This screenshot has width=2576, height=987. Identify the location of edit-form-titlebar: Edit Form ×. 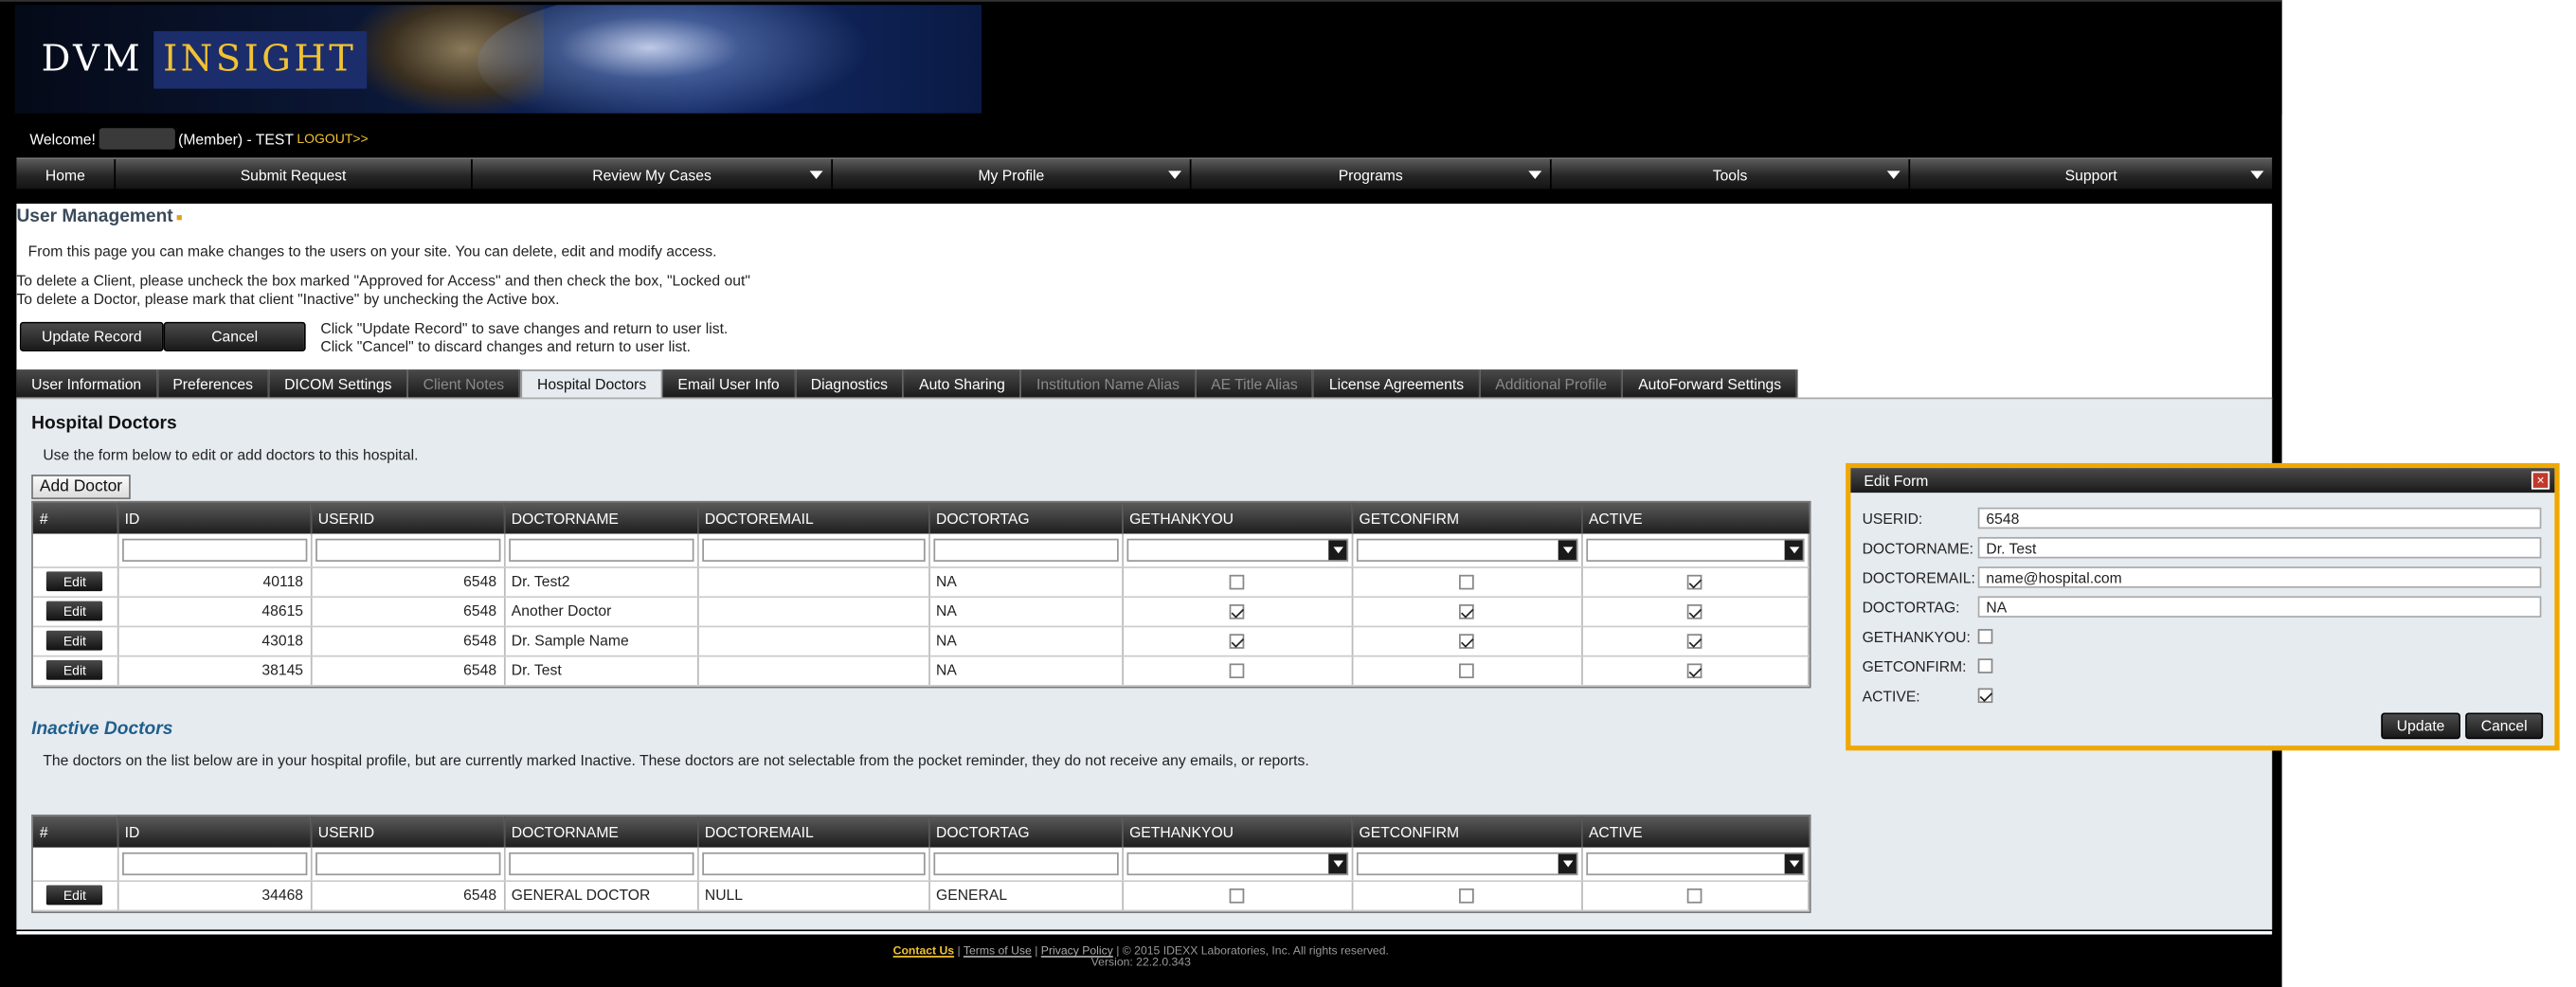
(2202, 481).